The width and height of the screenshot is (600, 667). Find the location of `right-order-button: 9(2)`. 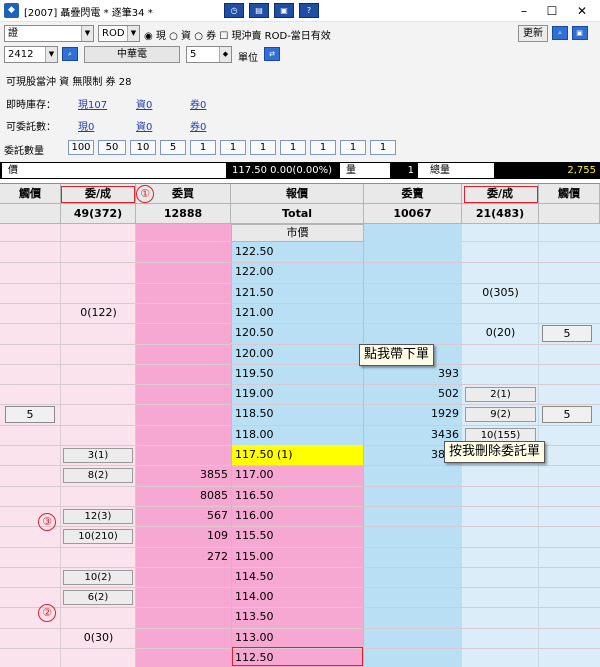

right-order-button: 9(2) is located at coordinates (500, 415).